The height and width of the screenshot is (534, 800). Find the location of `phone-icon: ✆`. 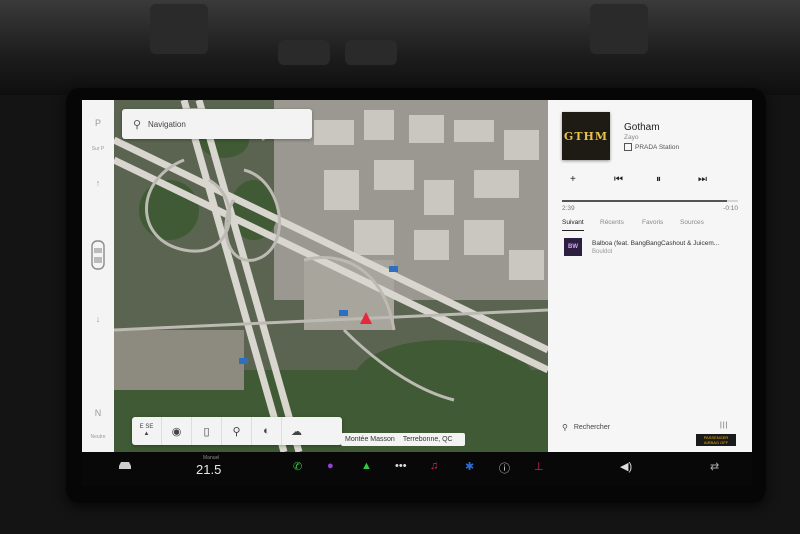

phone-icon: ✆ is located at coordinates (297, 466).